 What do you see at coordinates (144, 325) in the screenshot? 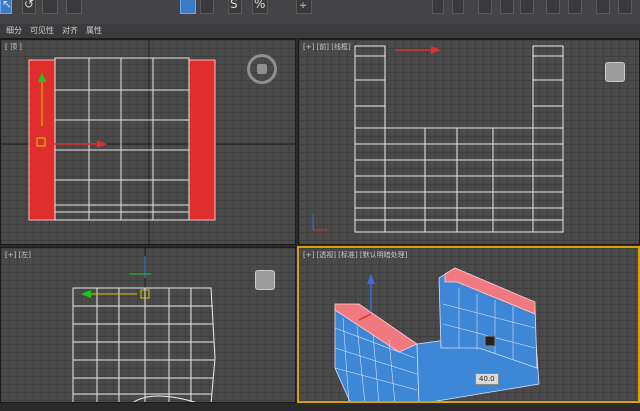
I see `left-view-mesh` at bounding box center [144, 325].